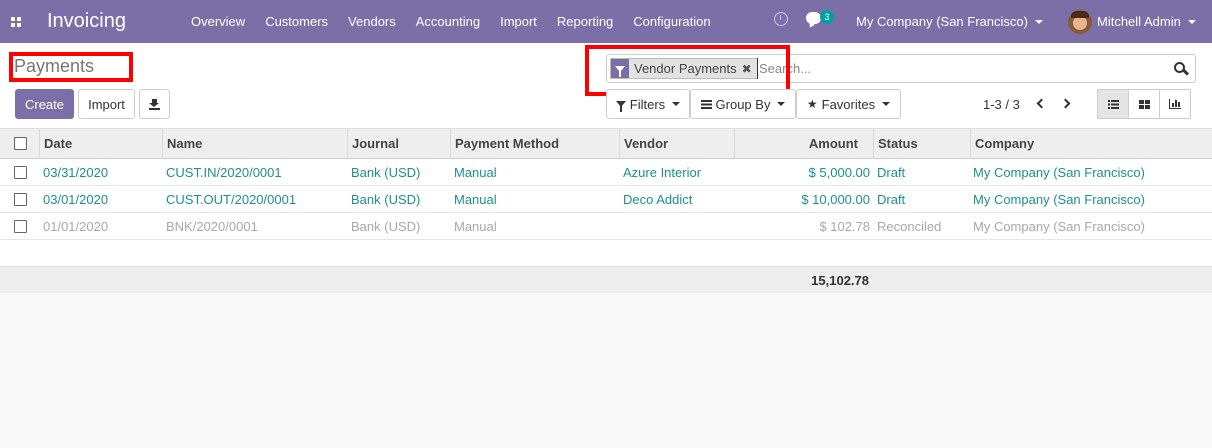 Image resolution: width=1212 pixels, height=448 pixels. I want to click on app-name: Invoicing, so click(107, 21).